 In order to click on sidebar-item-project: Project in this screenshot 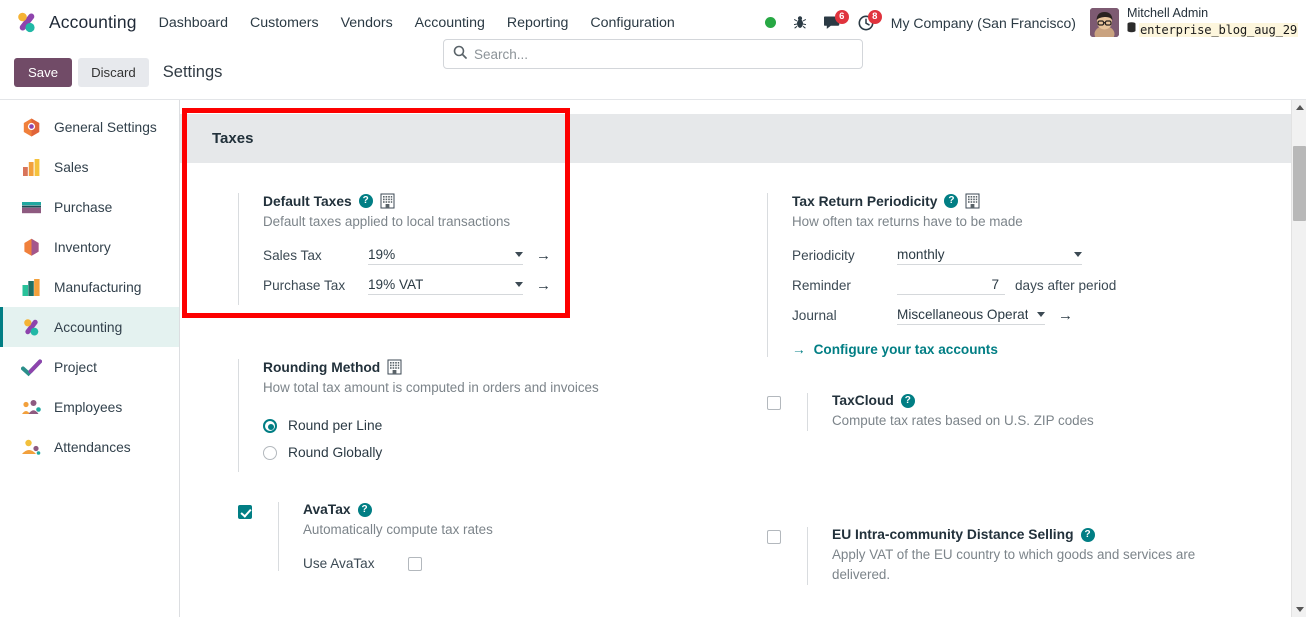, I will do `click(89, 367)`.